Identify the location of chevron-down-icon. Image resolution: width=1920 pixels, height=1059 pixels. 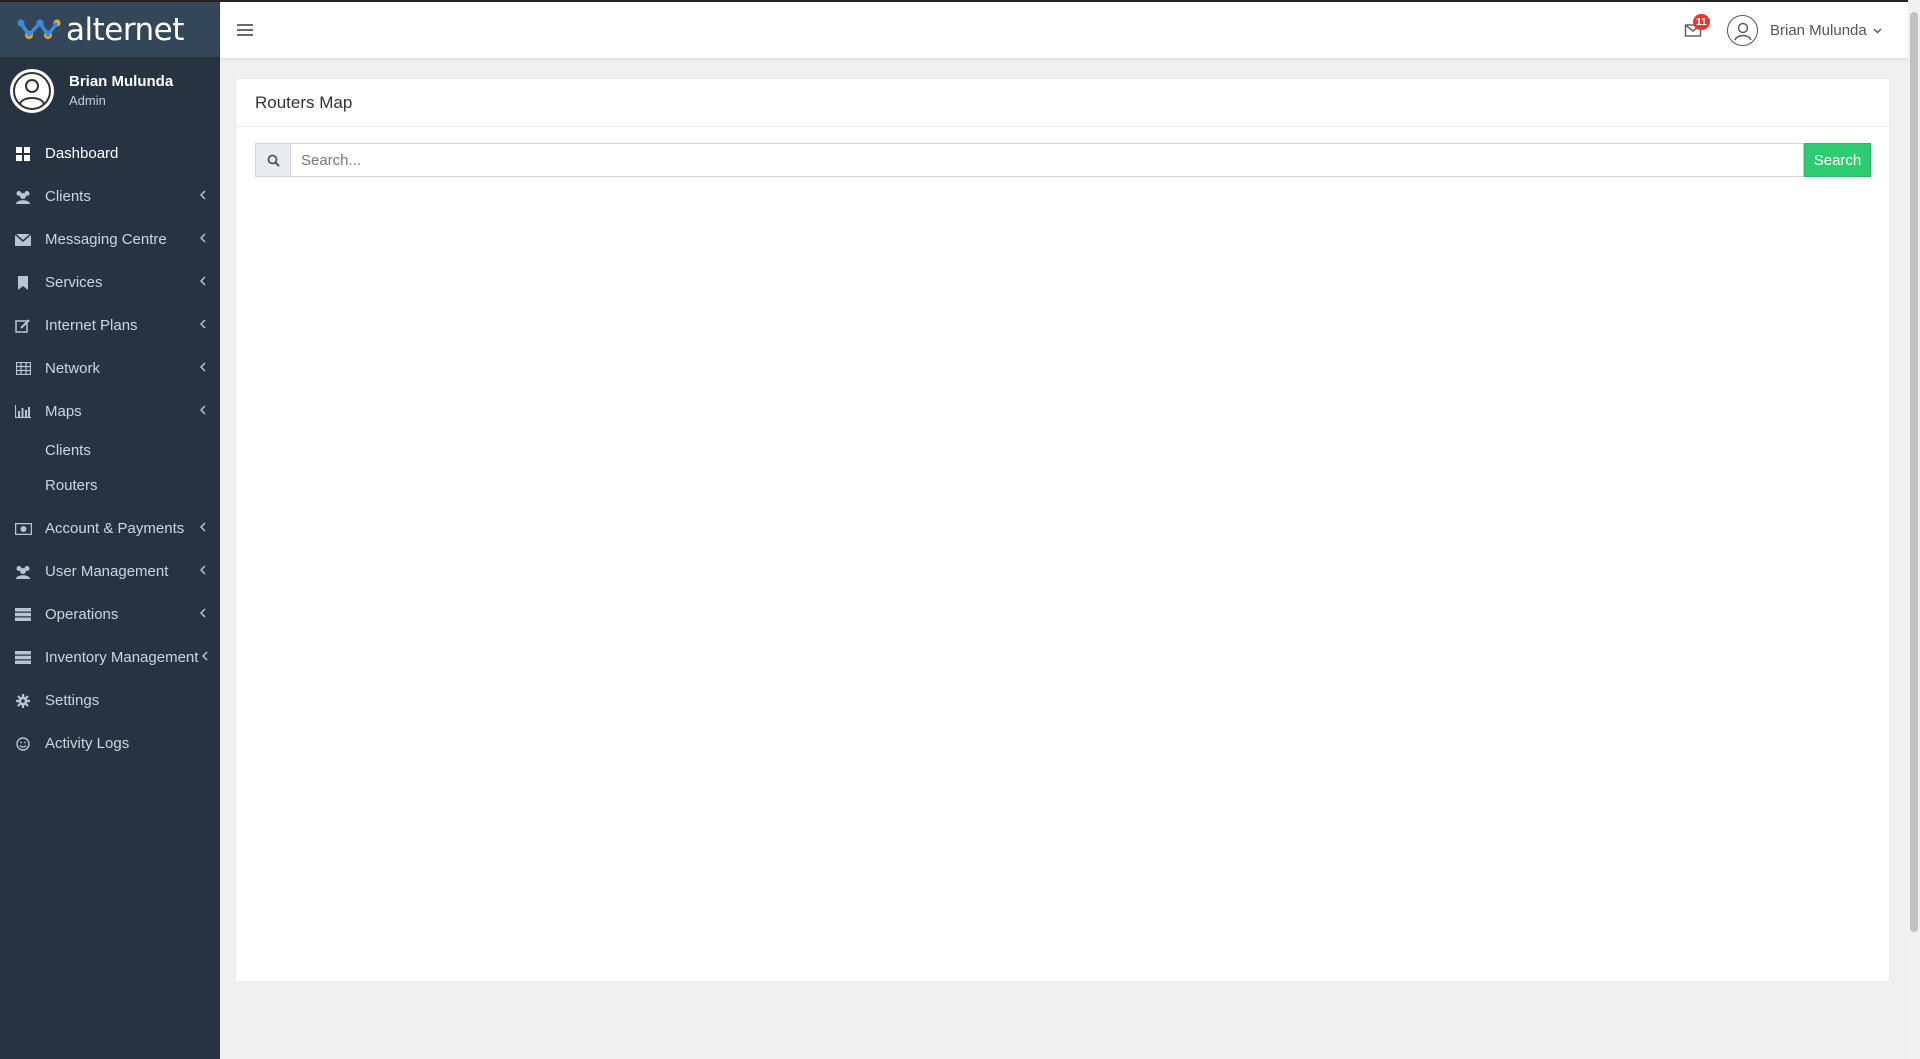
(1877, 30).